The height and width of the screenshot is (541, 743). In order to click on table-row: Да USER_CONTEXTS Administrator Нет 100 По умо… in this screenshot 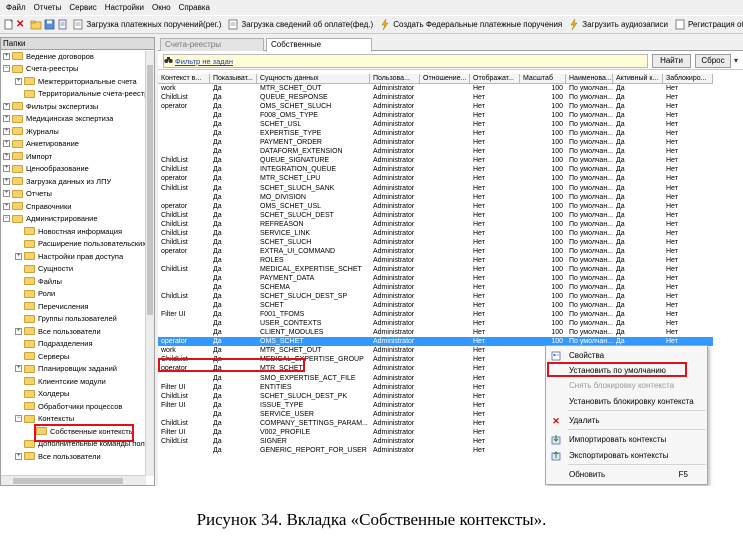, I will do `click(435, 323)`.